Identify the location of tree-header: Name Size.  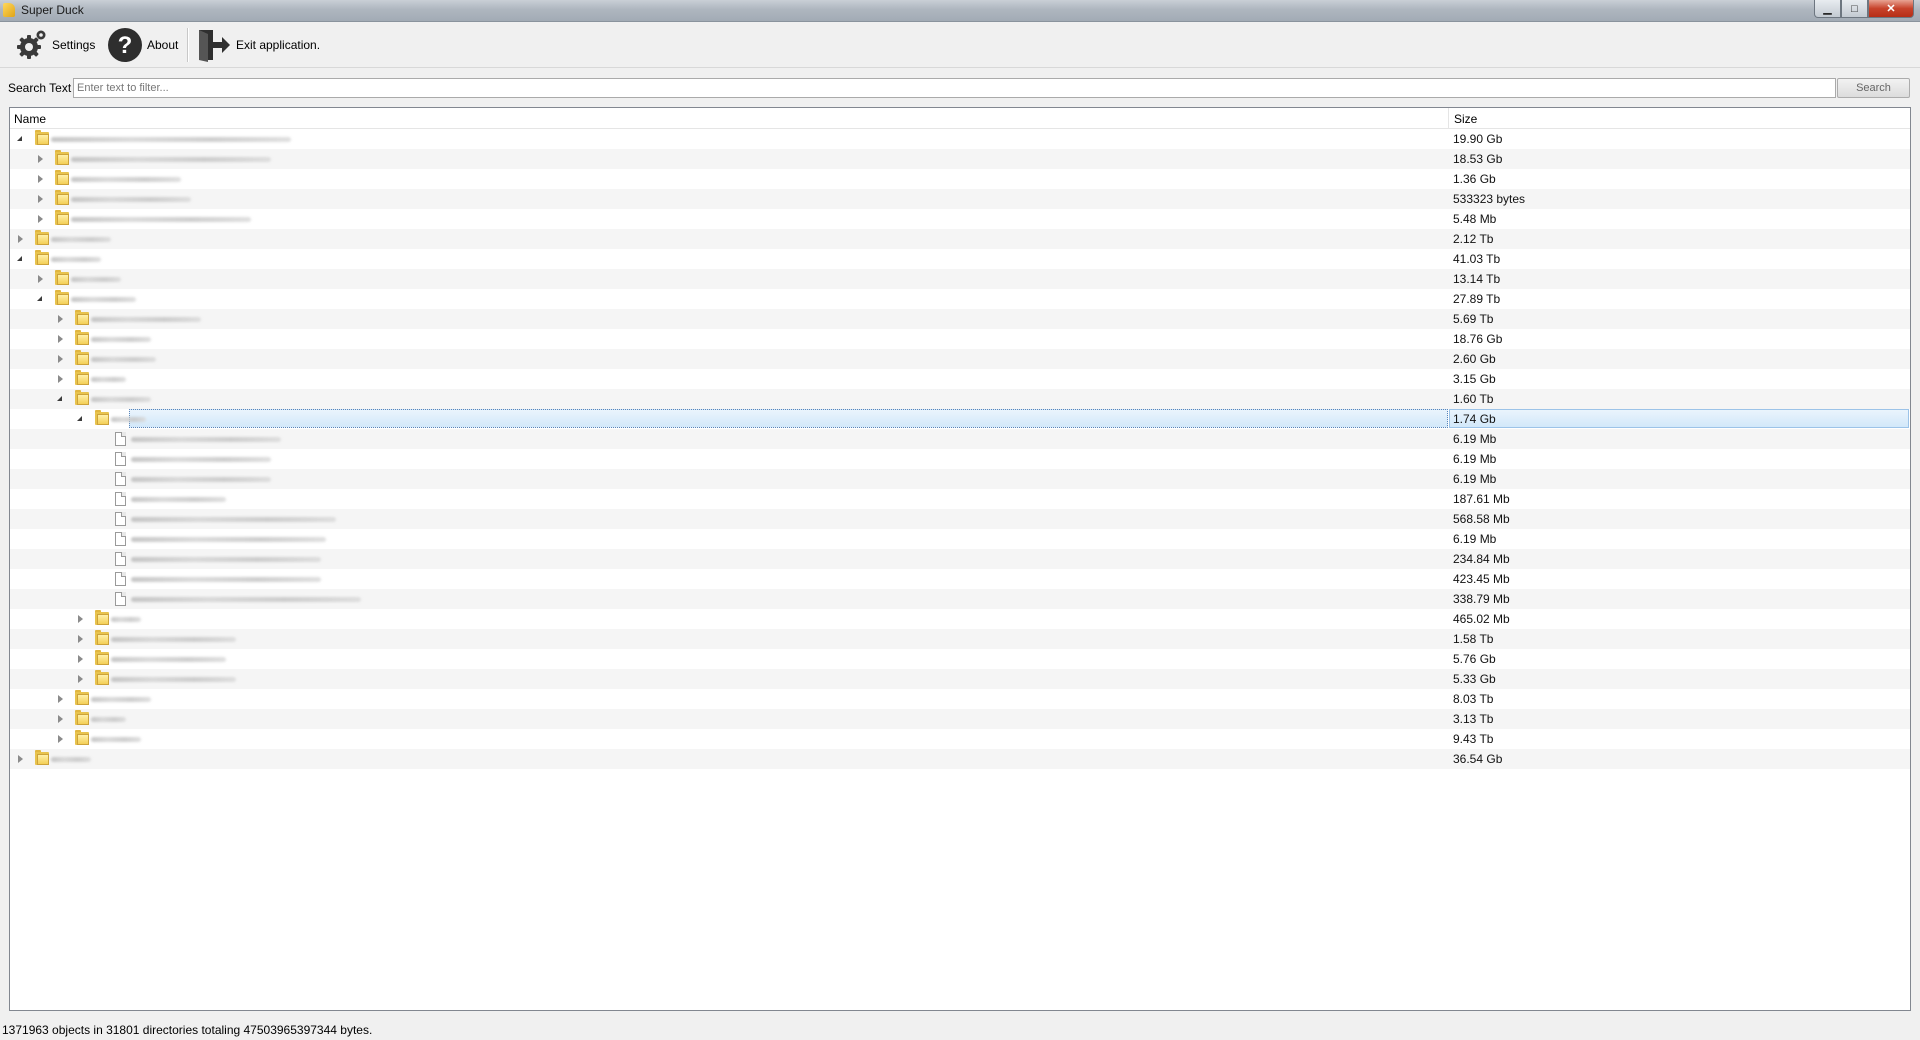
(960, 118).